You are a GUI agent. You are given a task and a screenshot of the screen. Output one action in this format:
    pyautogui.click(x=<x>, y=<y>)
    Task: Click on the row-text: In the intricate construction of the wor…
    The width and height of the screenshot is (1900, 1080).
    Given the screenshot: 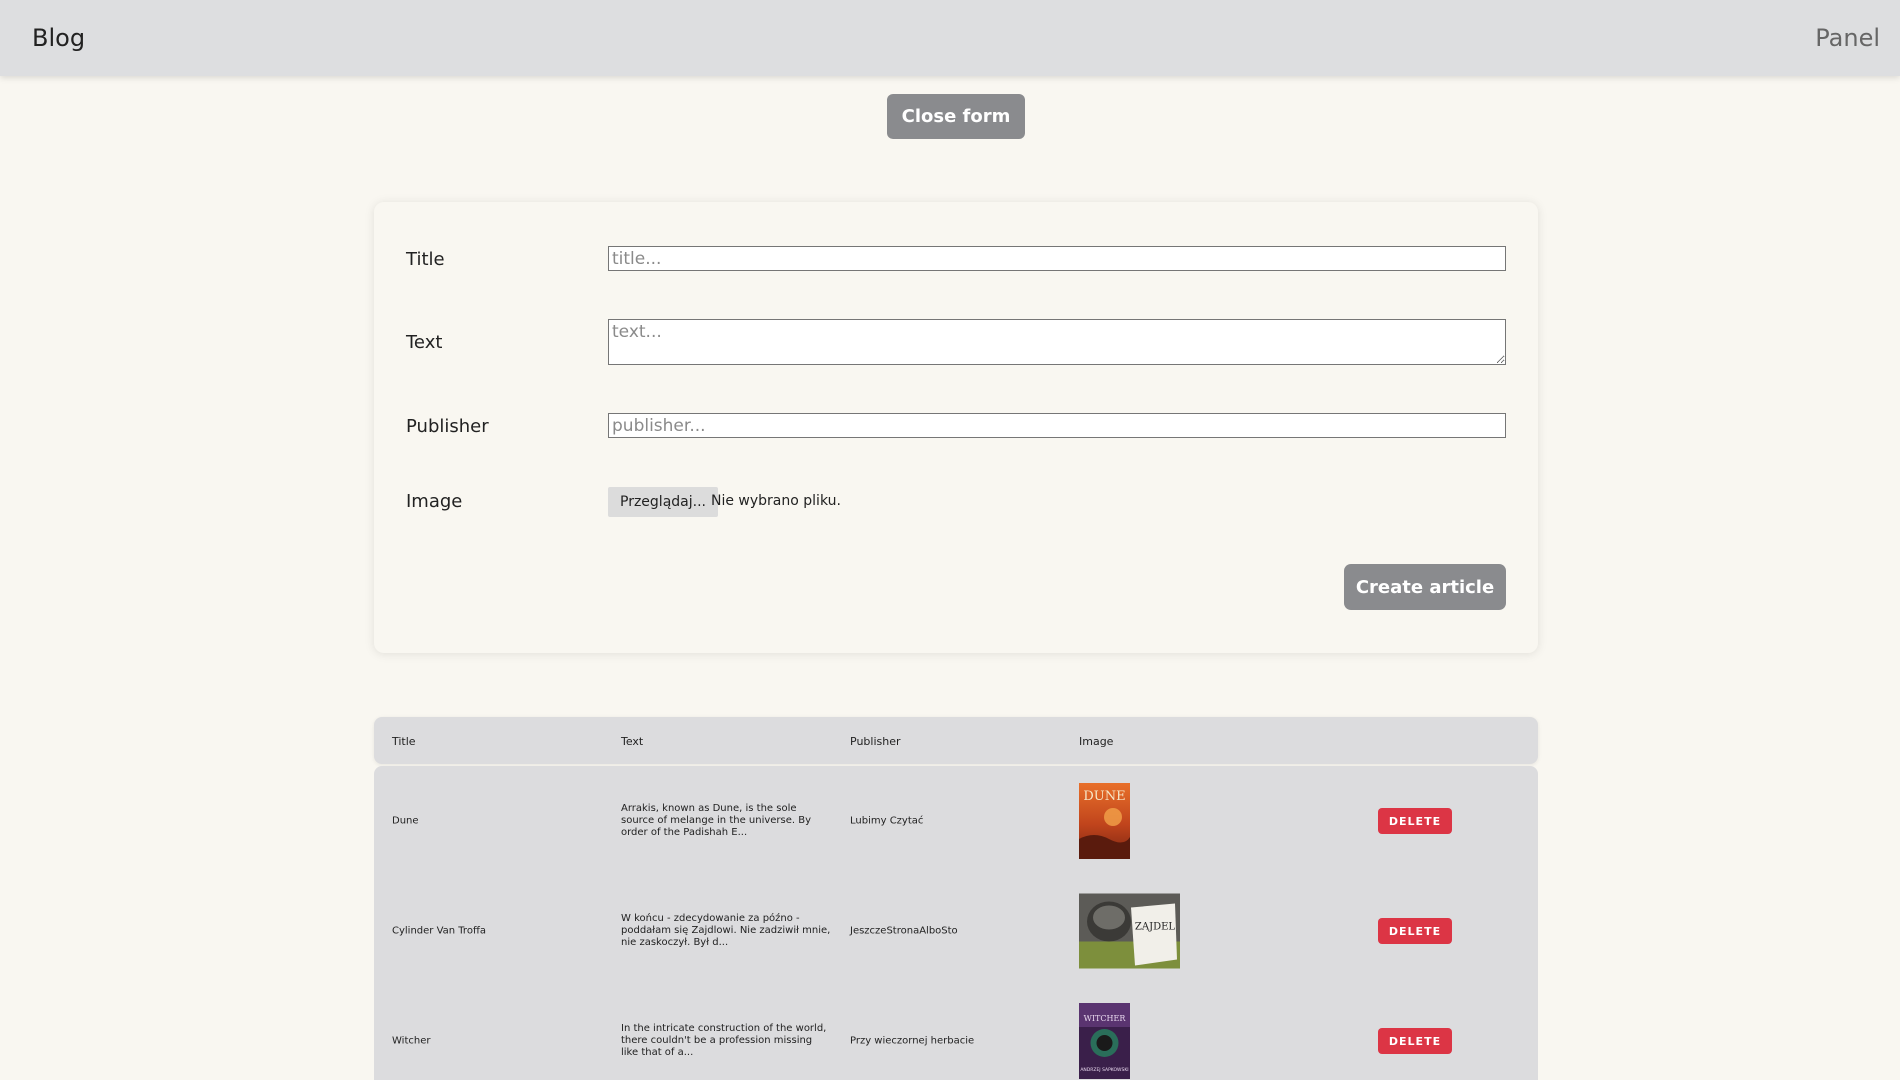 What is the action you would take?
    pyautogui.click(x=724, y=1040)
    